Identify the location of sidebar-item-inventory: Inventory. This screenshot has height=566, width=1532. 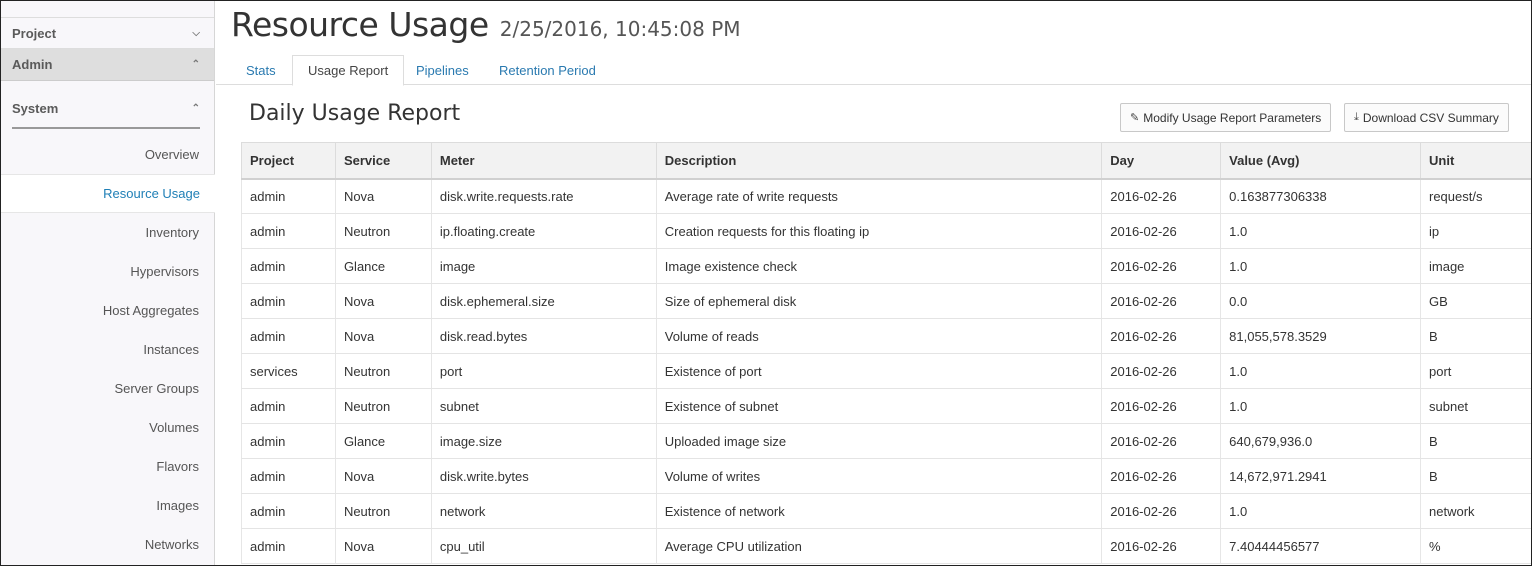
(107, 232).